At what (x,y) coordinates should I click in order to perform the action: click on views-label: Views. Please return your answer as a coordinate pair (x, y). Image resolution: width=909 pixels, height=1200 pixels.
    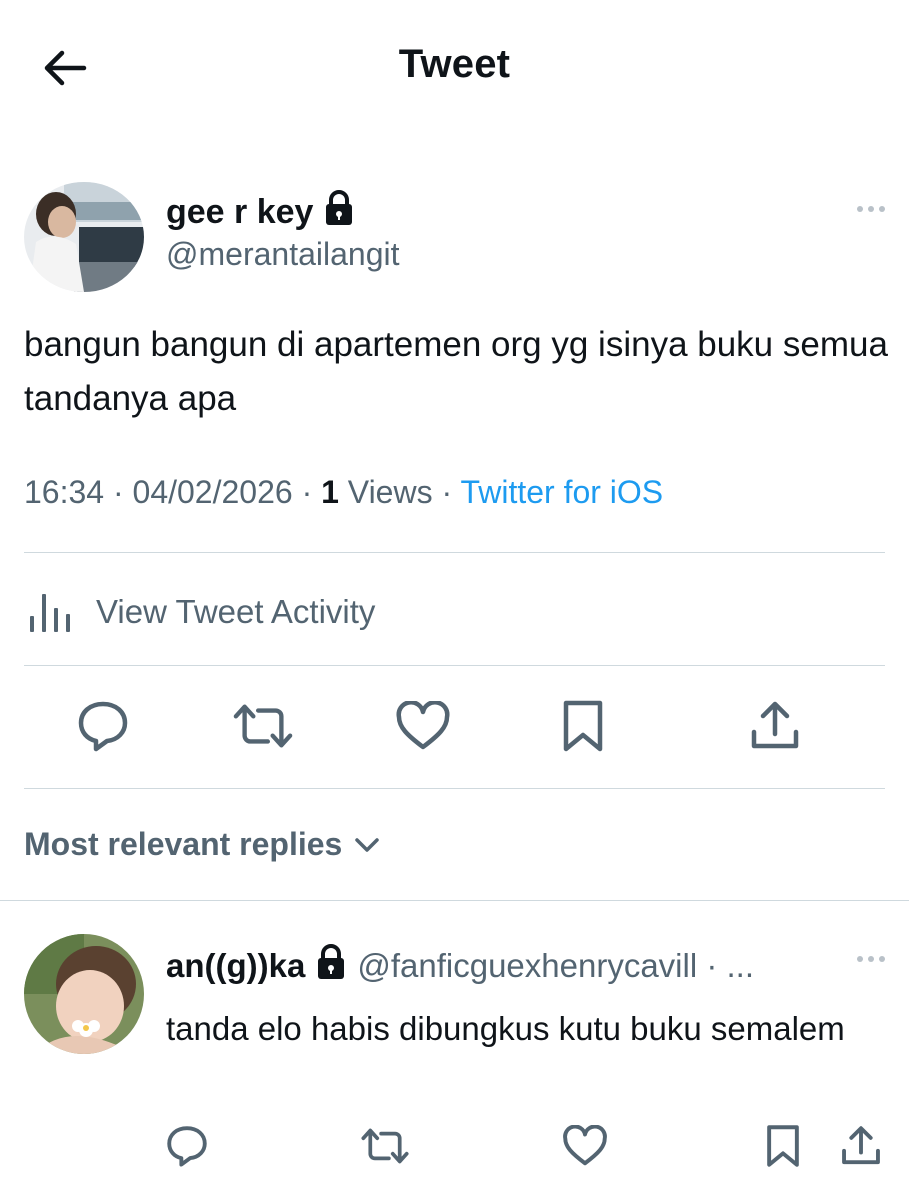
    Looking at the image, I should click on (390, 492).